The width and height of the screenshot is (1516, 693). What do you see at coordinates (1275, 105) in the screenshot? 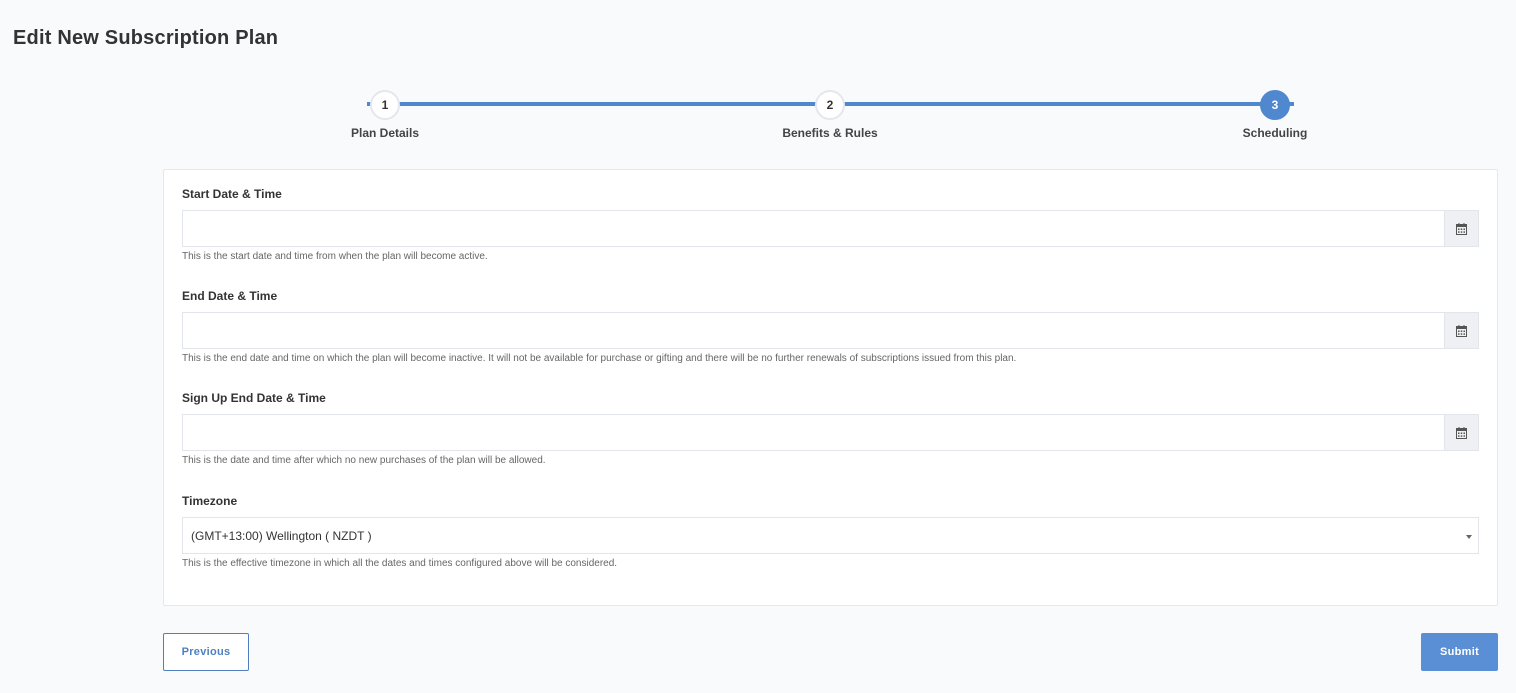
I see `step-3-circle: 3` at bounding box center [1275, 105].